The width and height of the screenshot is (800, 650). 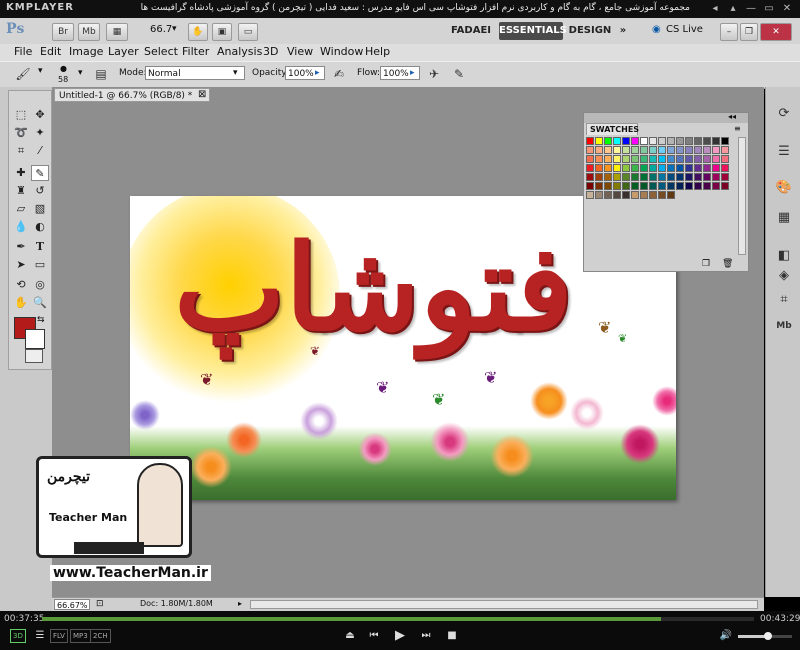 What do you see at coordinates (471, 31) in the screenshot?
I see `workspace-fadaei: FADAEI` at bounding box center [471, 31].